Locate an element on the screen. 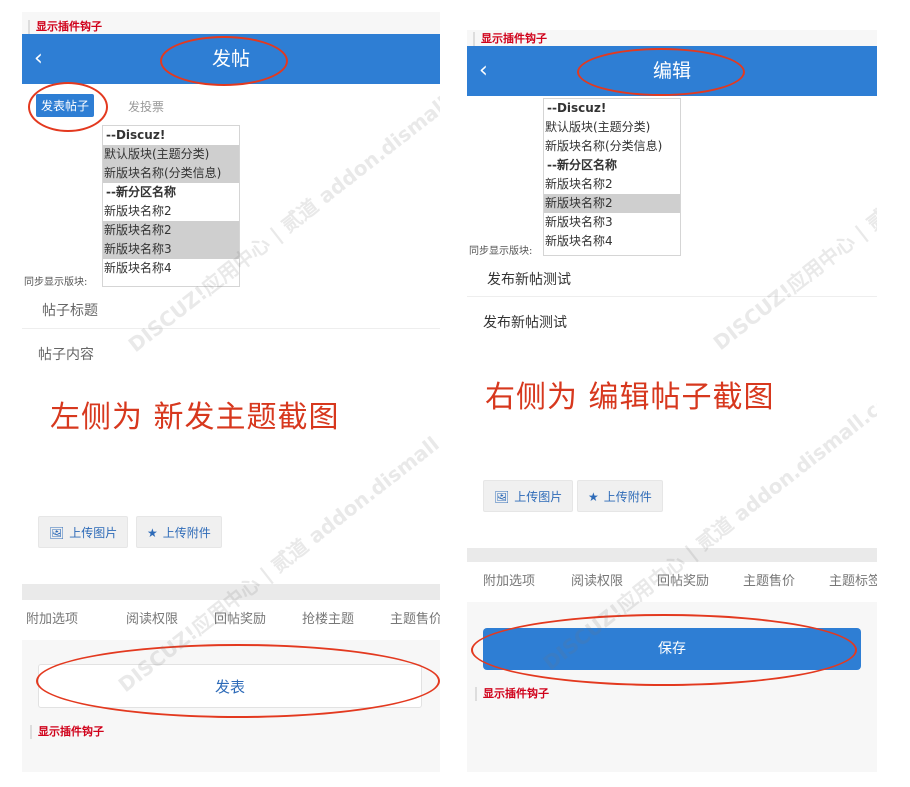 Image resolution: width=910 pixels, height=787 pixels. option-tabs: 附加选项 阅读权限 回帖奖励 抢楼主题 主题售价 is located at coordinates (231, 620).